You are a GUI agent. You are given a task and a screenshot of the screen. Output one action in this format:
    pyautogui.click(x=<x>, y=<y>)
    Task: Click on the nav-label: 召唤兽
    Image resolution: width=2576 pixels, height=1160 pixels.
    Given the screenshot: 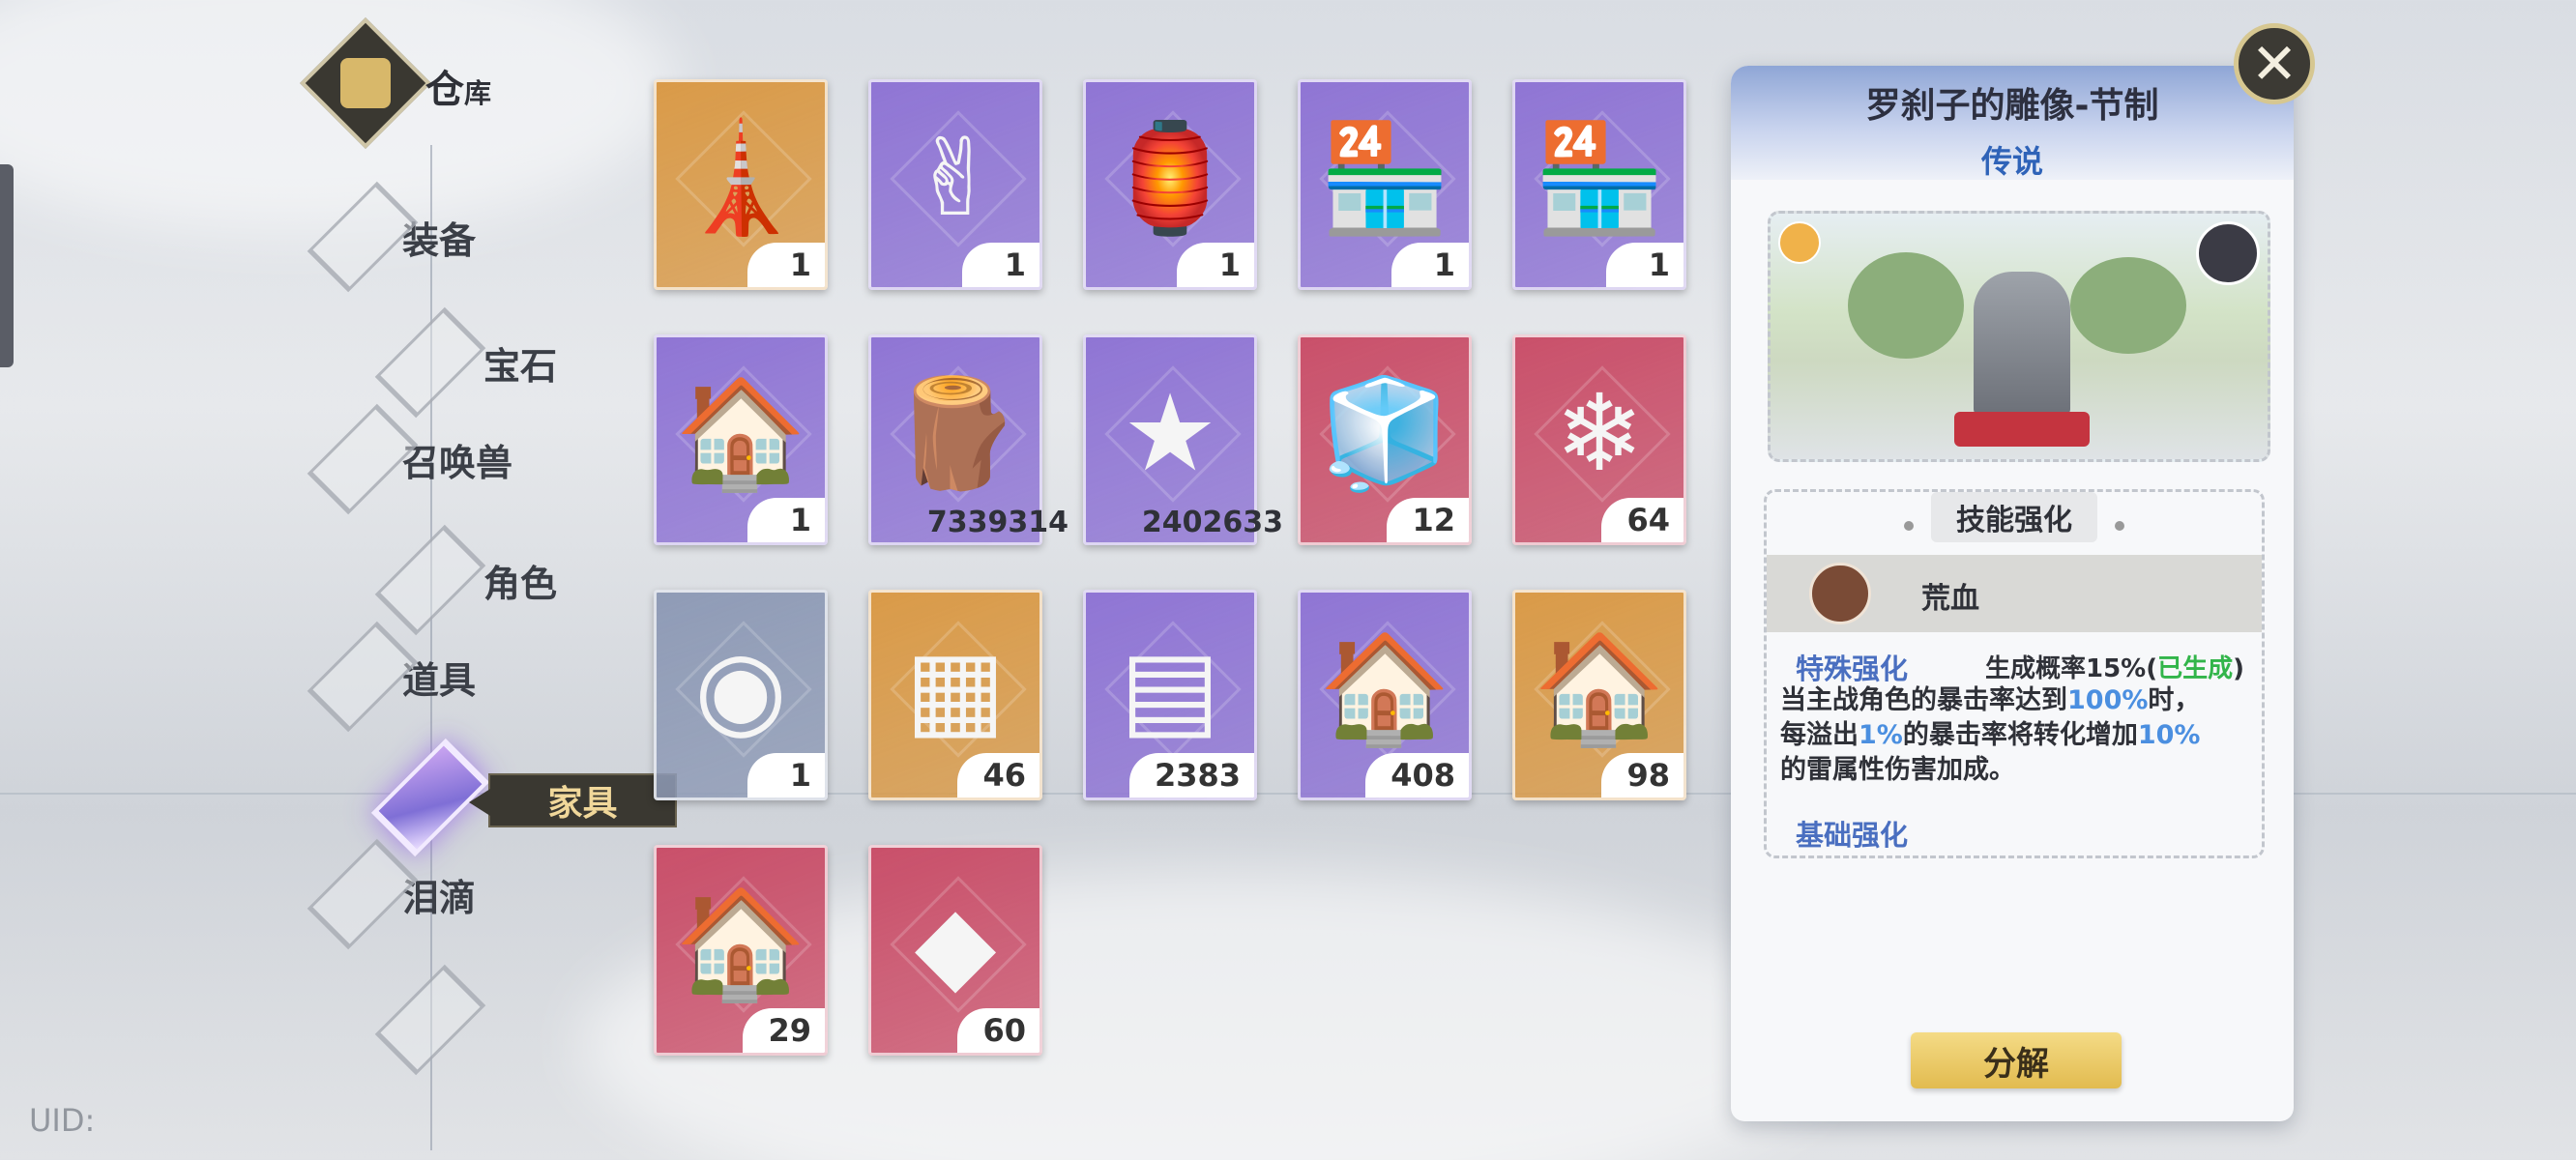 What is the action you would take?
    pyautogui.click(x=457, y=463)
    